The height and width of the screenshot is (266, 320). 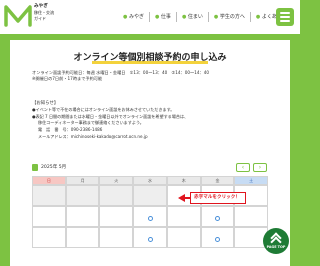 I want to click on phone-number: 電 話 番 号：090-2386-1486, so click(x=70, y=129).